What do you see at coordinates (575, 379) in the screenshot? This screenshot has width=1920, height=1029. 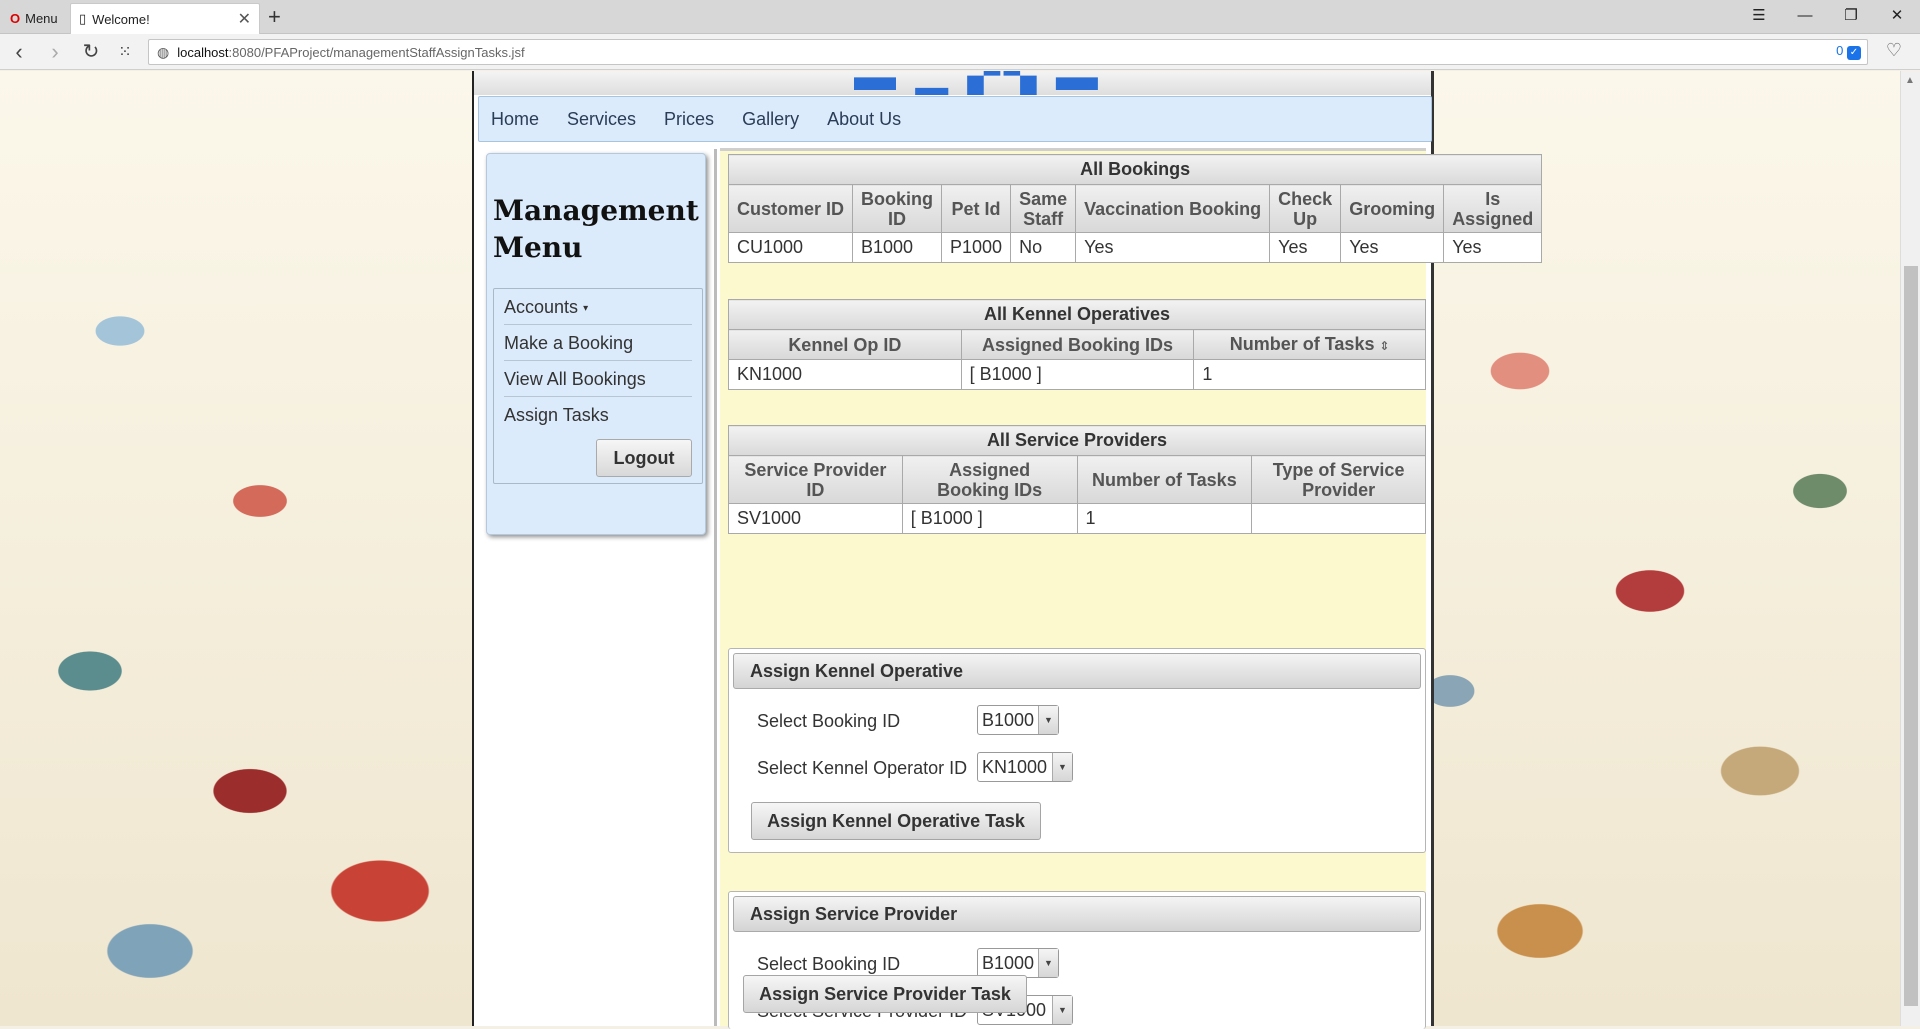 I see `menu-item-view-all-bookings-label: View All Bookings` at bounding box center [575, 379].